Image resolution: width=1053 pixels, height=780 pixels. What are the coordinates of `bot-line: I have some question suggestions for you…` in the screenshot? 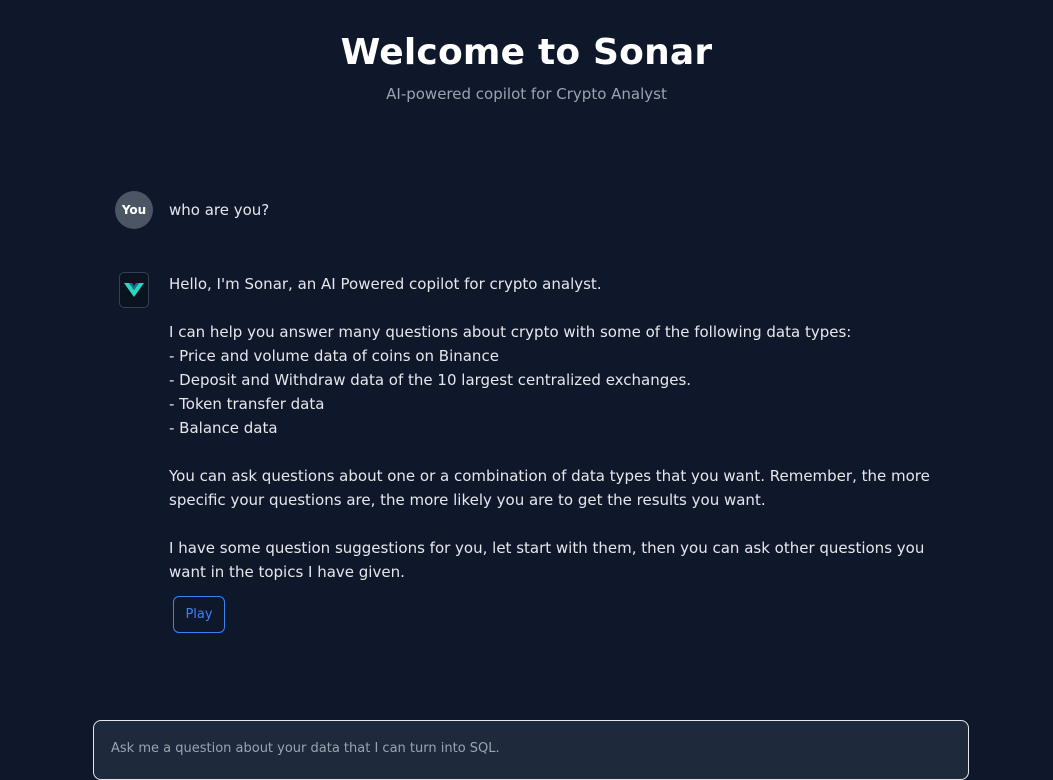 It's located at (547, 560).